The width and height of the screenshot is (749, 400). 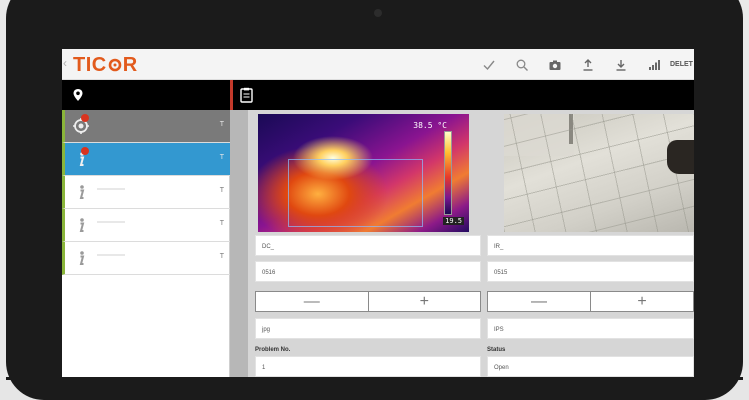 I want to click on photo-shoe, so click(x=680, y=157).